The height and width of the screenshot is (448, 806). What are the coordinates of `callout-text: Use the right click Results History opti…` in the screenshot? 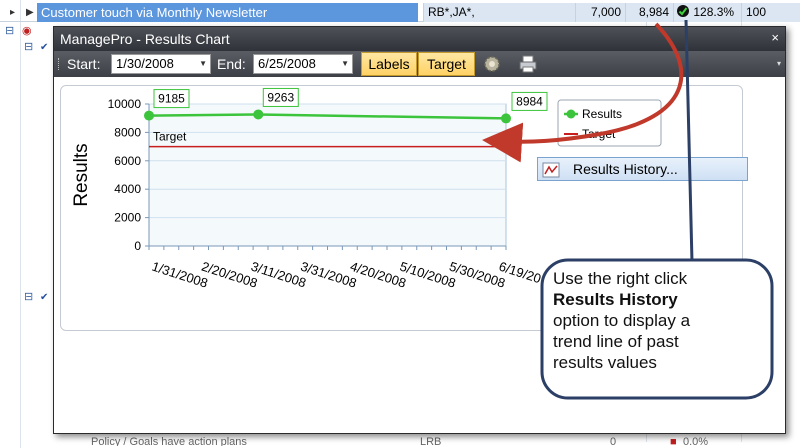 It's located at (658, 320).